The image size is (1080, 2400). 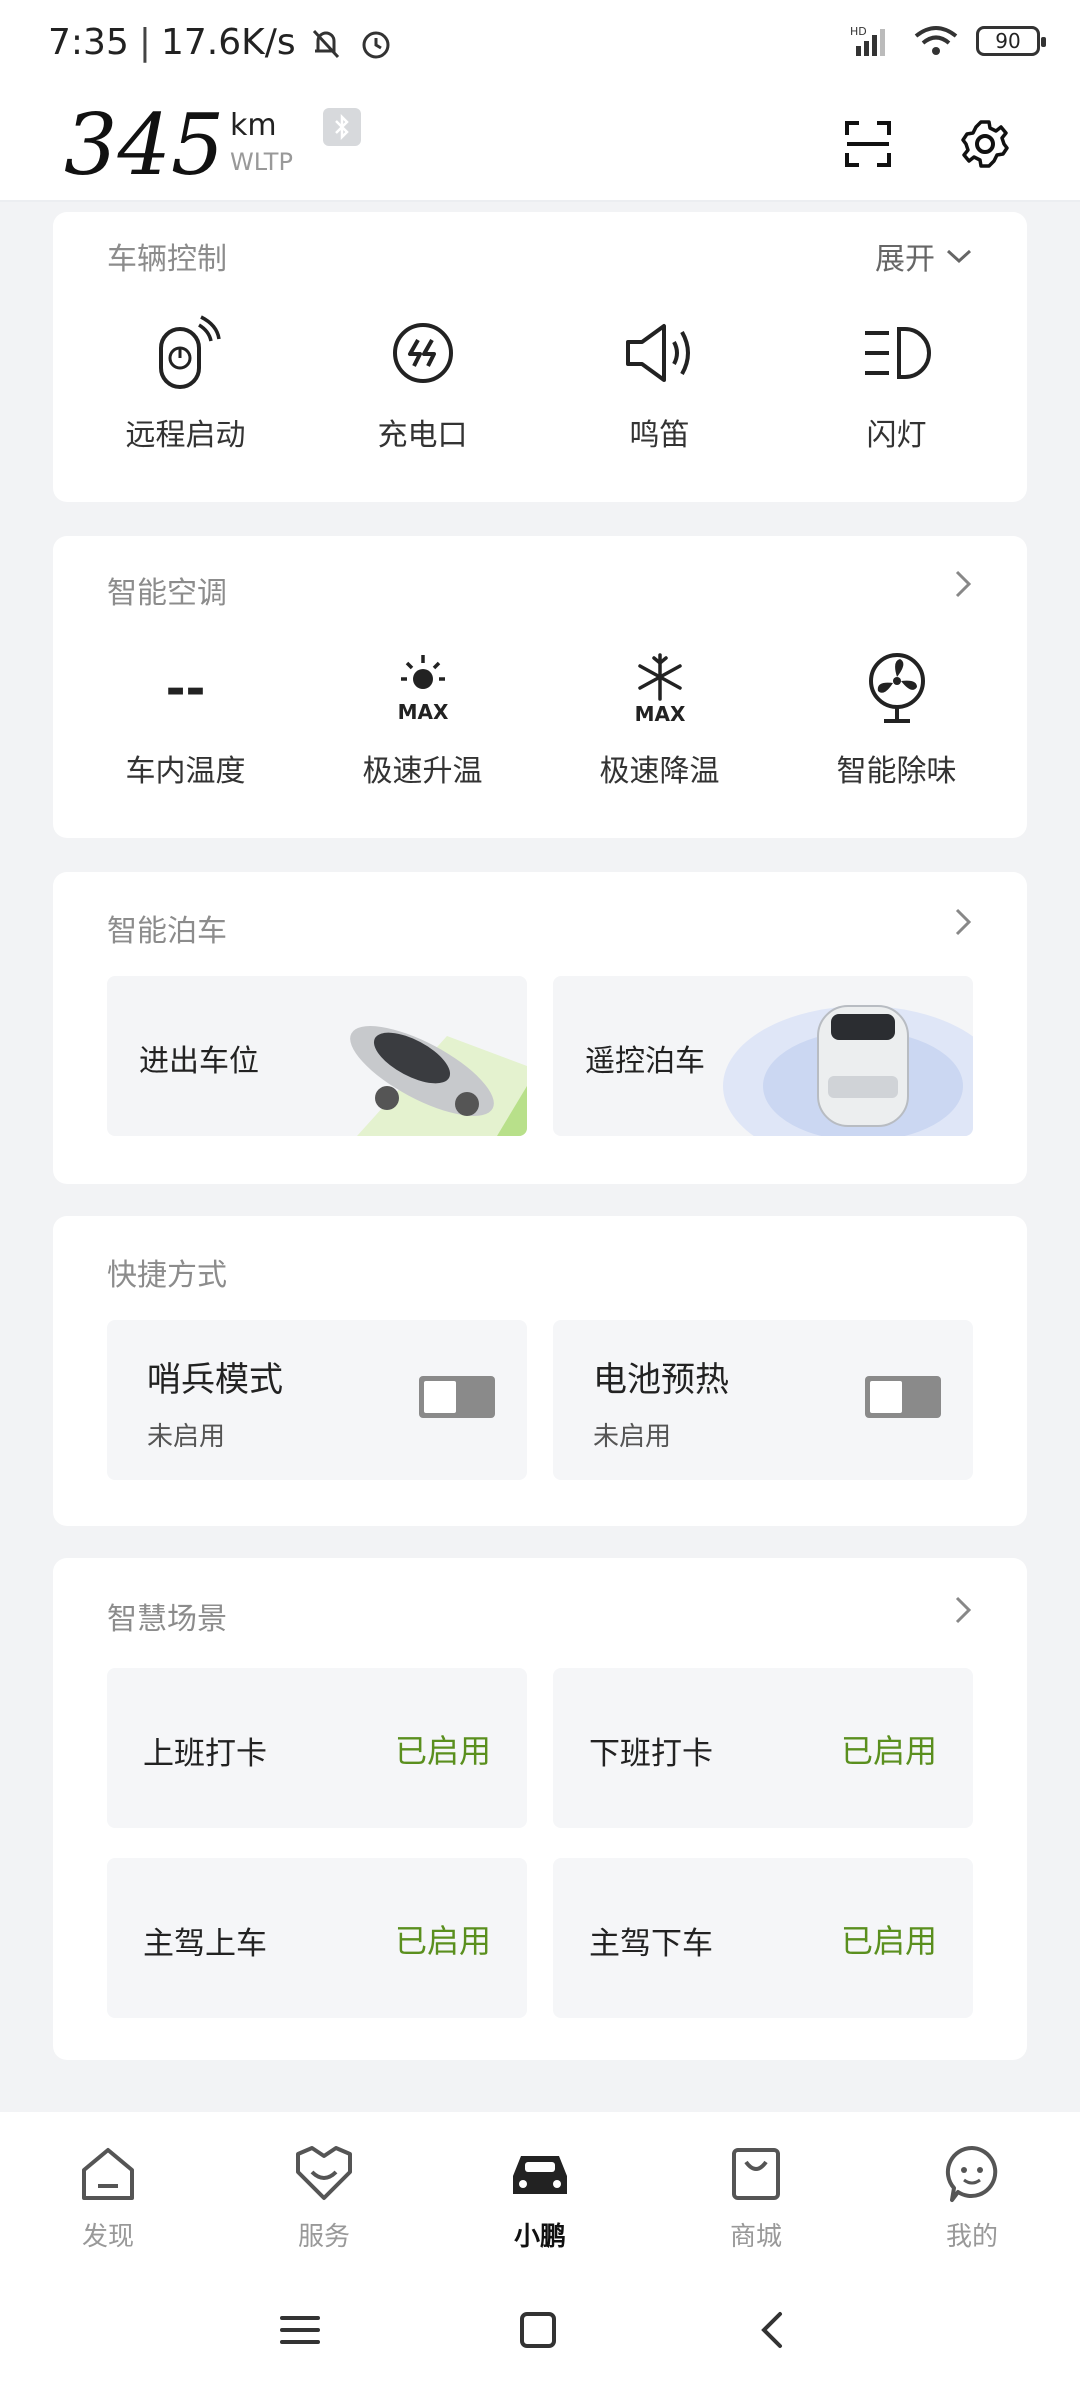 What do you see at coordinates (632, 1437) in the screenshot?
I see `battery-preheat-status: 未启用` at bounding box center [632, 1437].